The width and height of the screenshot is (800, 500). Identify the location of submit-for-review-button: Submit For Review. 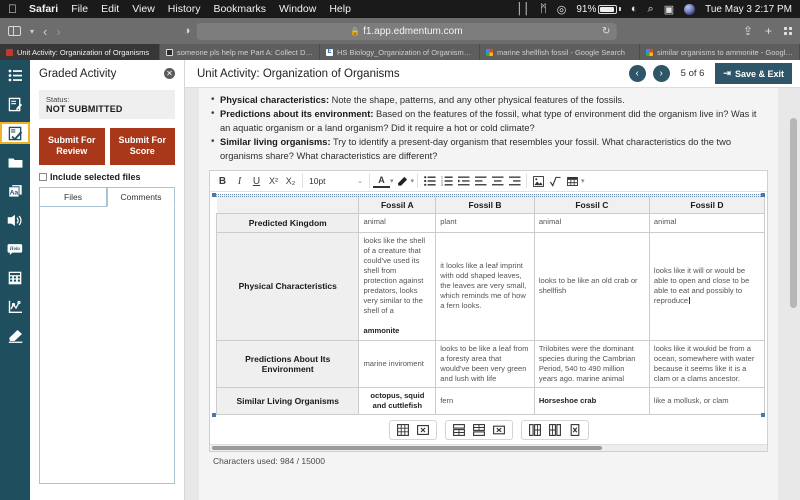
(72, 146).